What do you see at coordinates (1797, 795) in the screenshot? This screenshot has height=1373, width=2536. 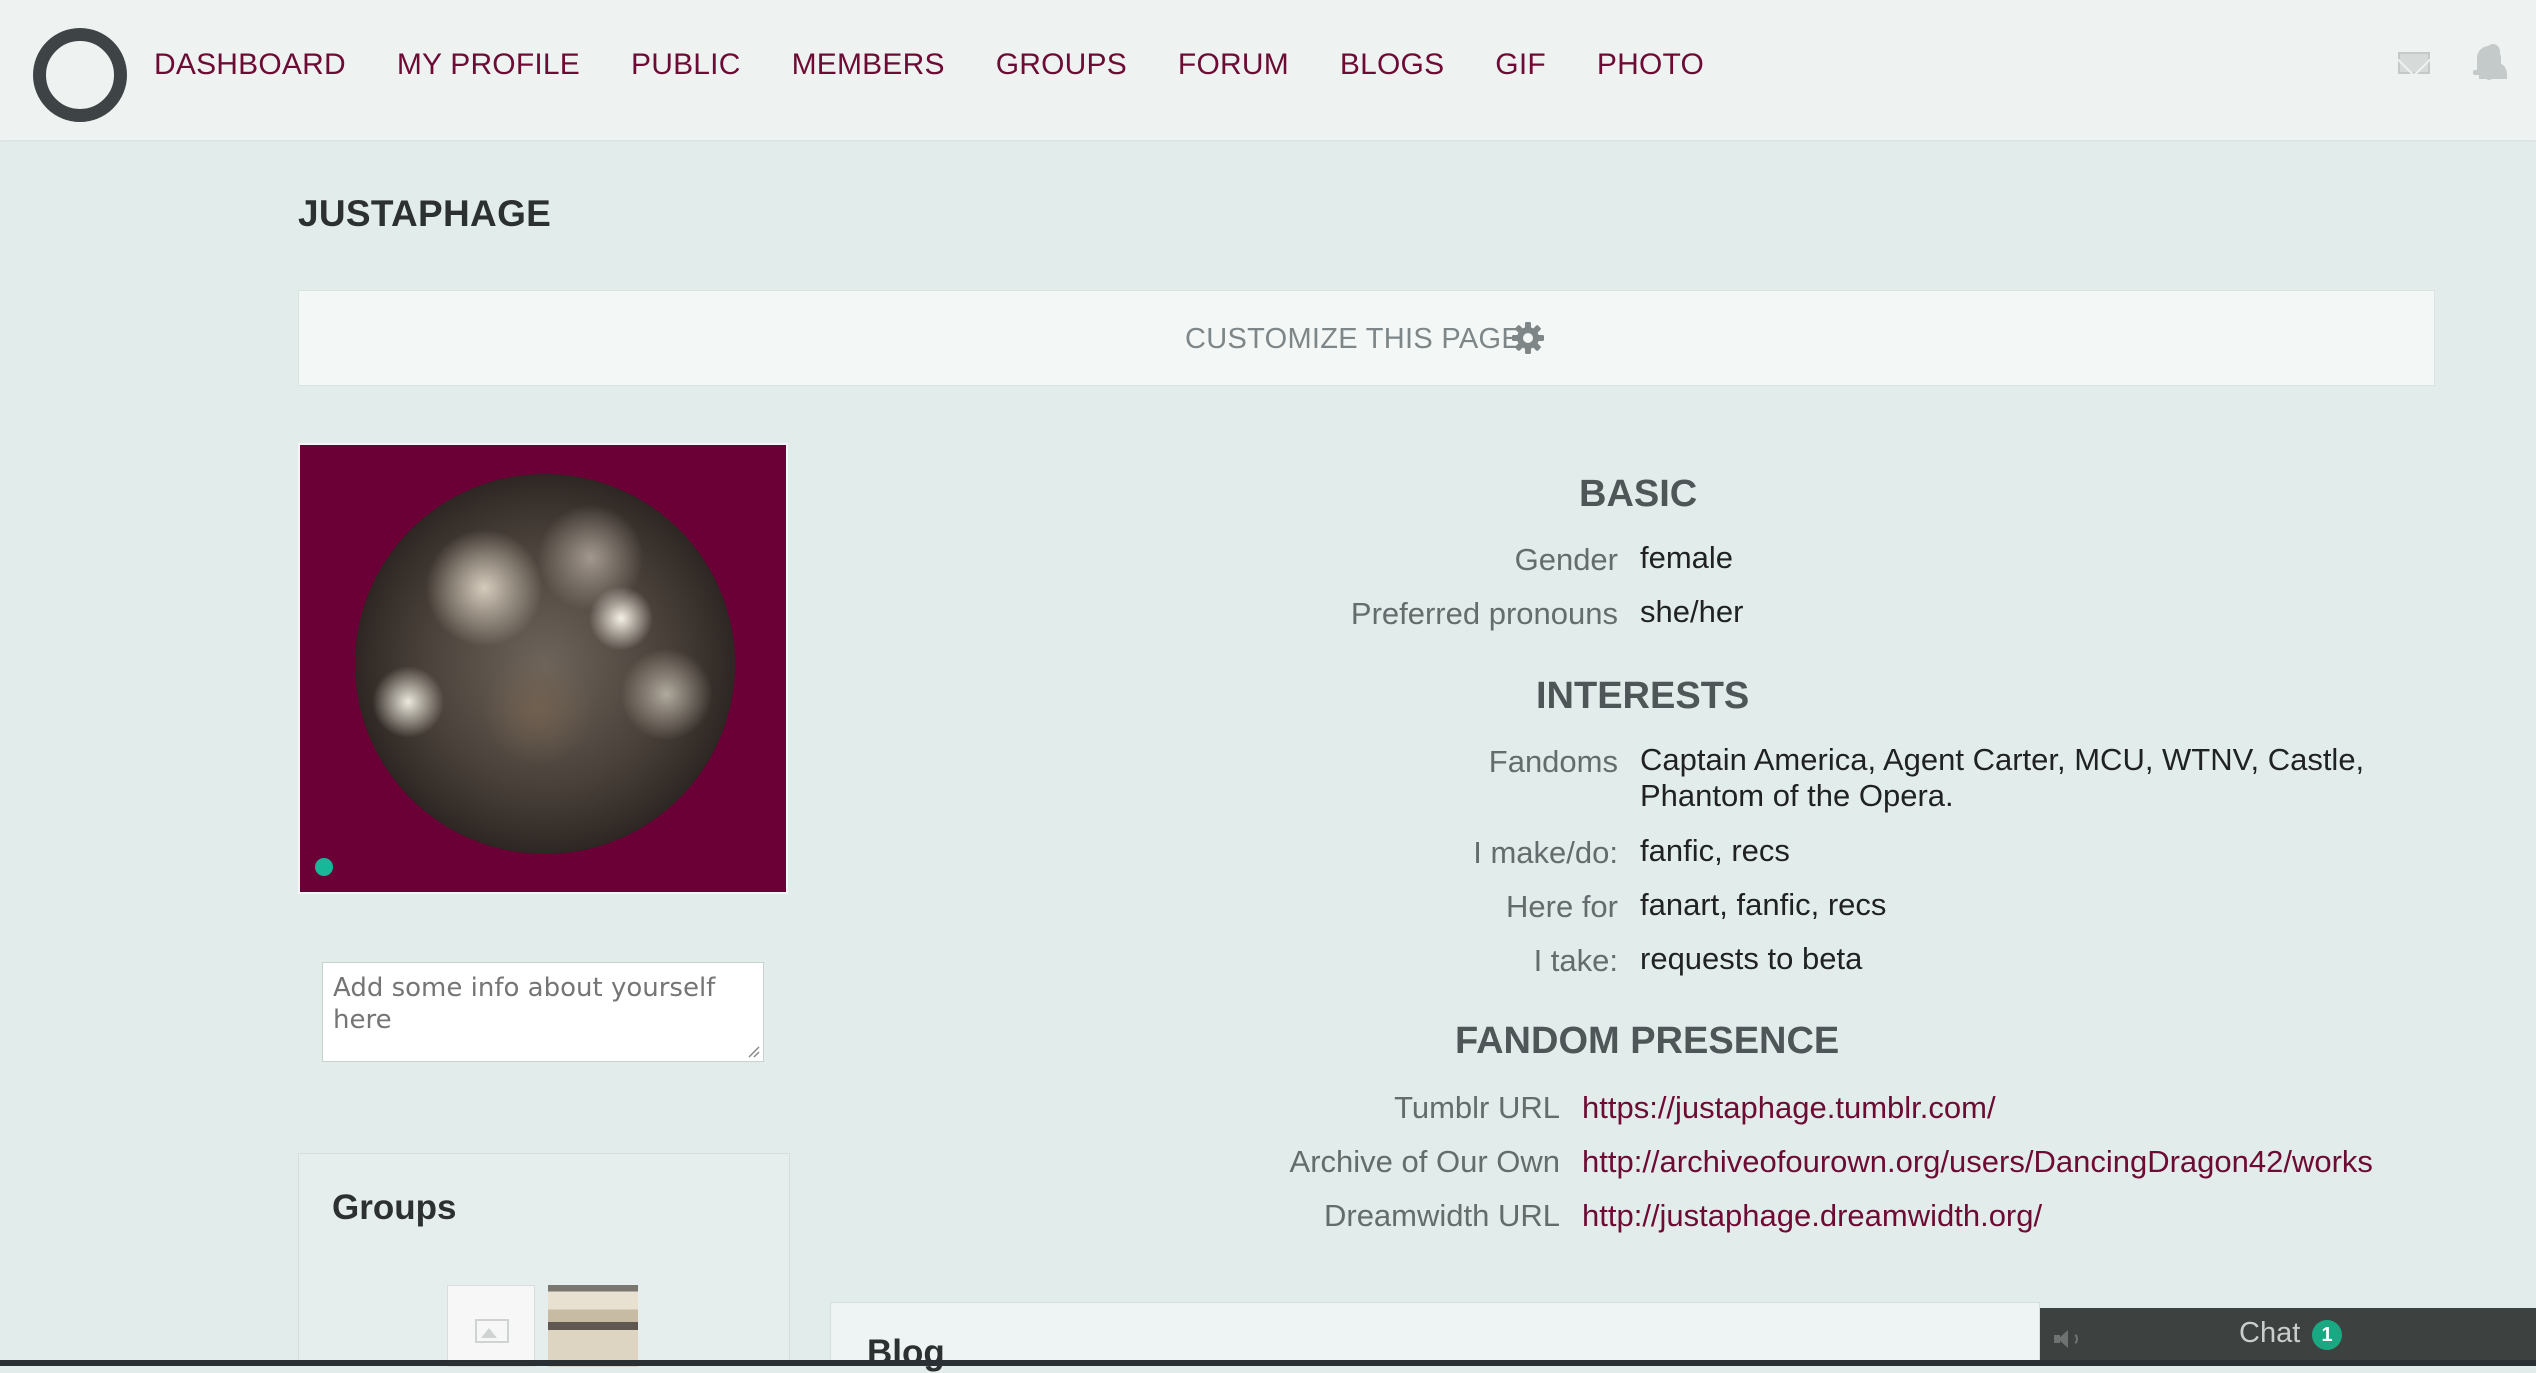 I see `fandoms-value-line2: Phantom of the Opera.` at bounding box center [1797, 795].